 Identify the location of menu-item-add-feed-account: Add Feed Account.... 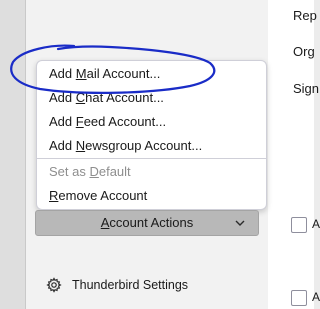
(107, 122).